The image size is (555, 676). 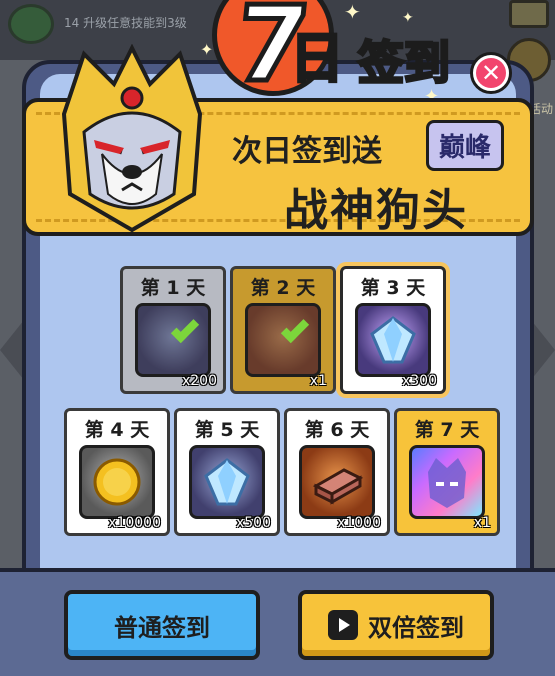 I want to click on background-menu-icon, so click(x=529, y=14).